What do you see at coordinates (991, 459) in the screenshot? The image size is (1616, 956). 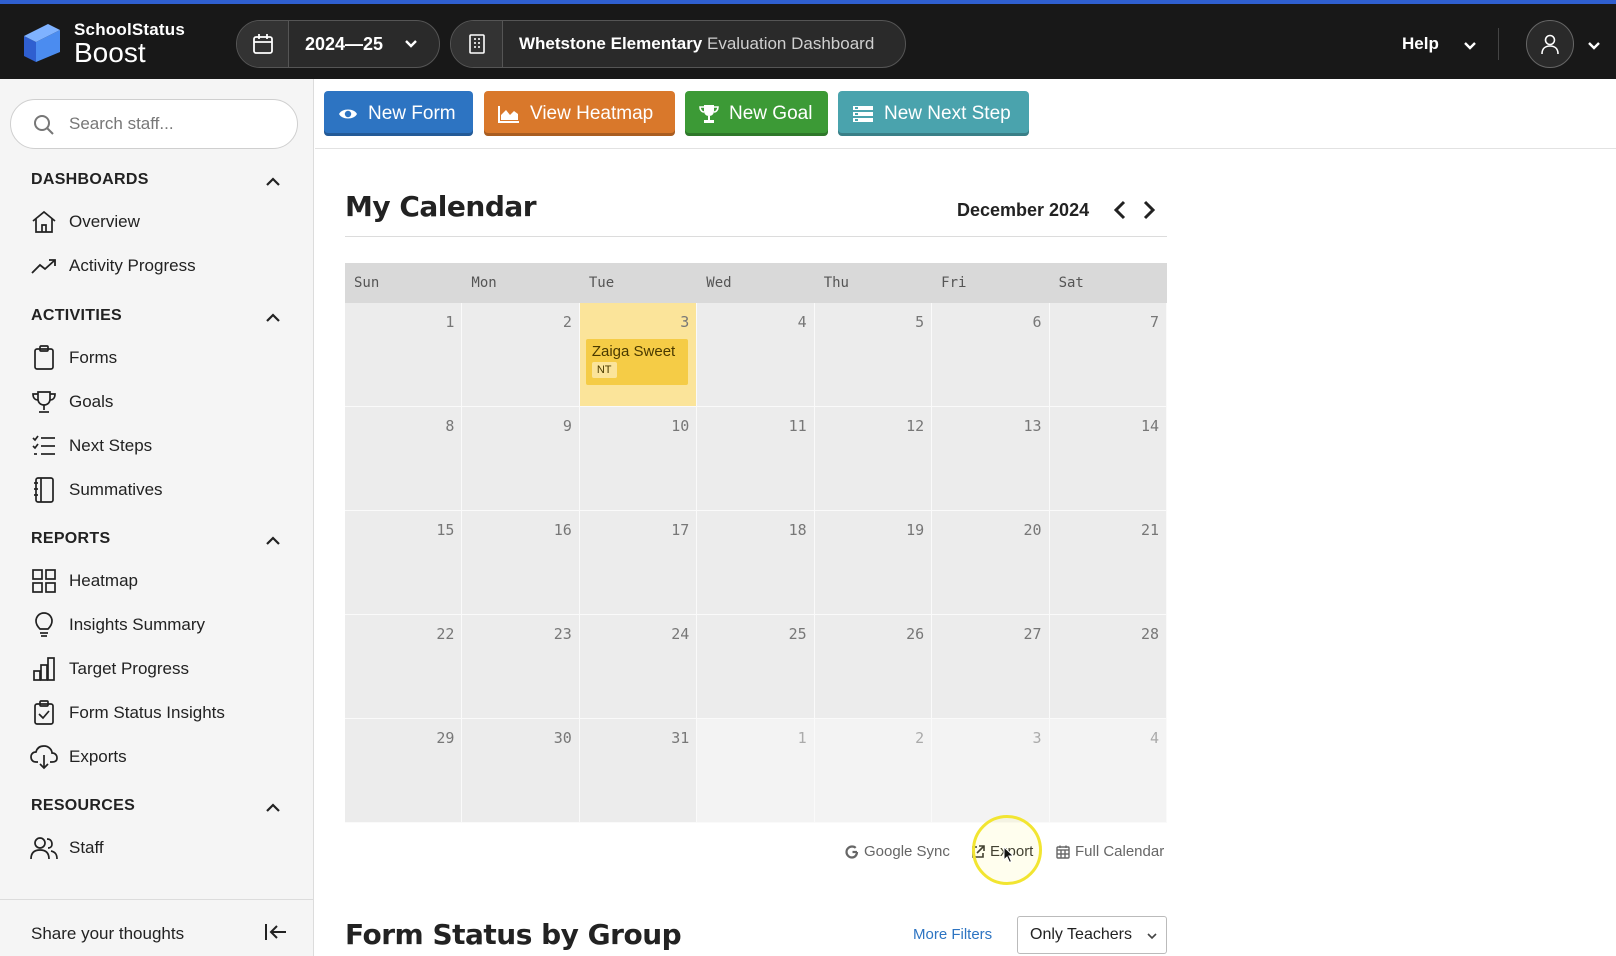 I see `calendar-day-cell: 13` at bounding box center [991, 459].